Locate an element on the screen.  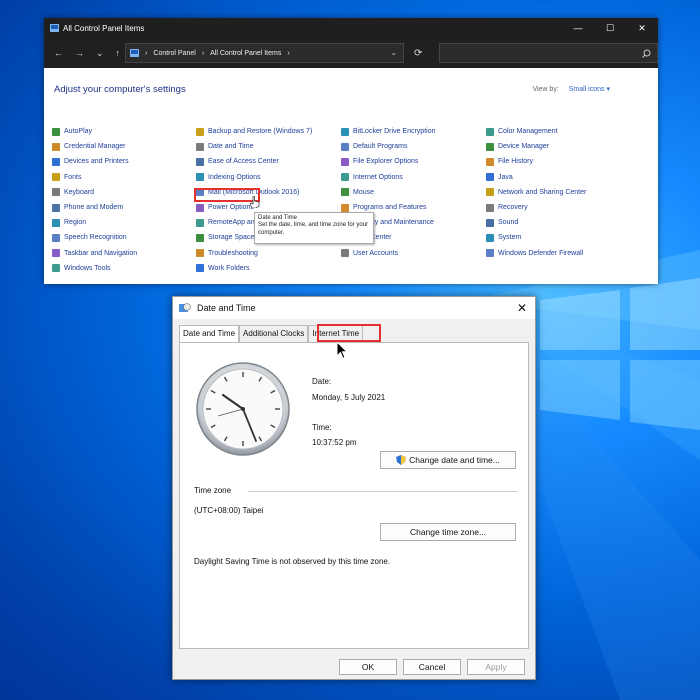
refresh-icon: ⟳ is located at coordinates (418, 53).